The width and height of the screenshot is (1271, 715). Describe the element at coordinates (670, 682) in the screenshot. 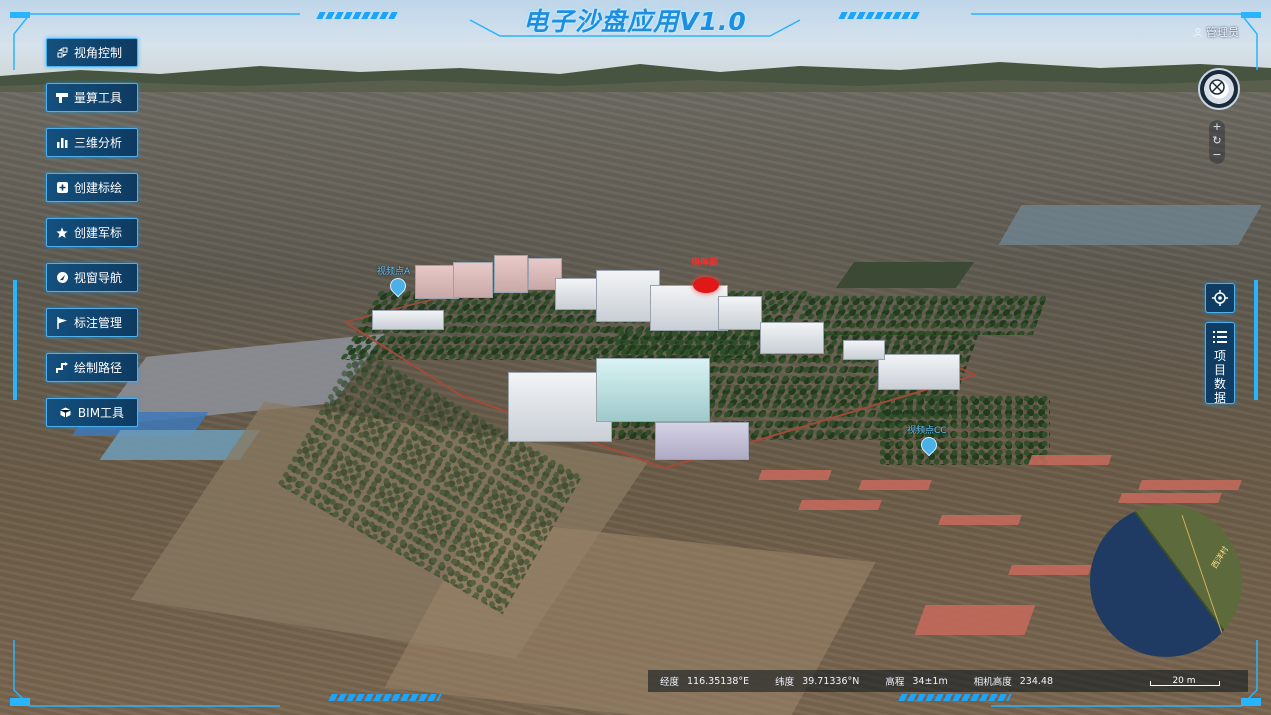

I see `longitude-label: 经度` at that location.